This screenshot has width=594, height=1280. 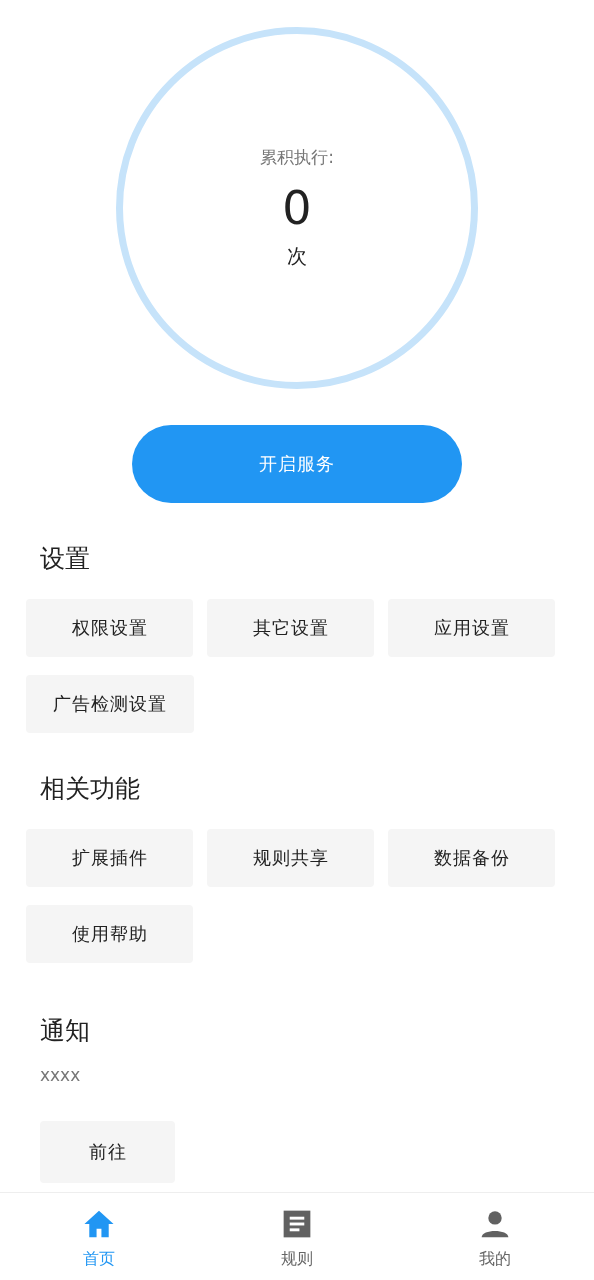 I want to click on counter-label: 累积执行:, so click(x=297, y=157).